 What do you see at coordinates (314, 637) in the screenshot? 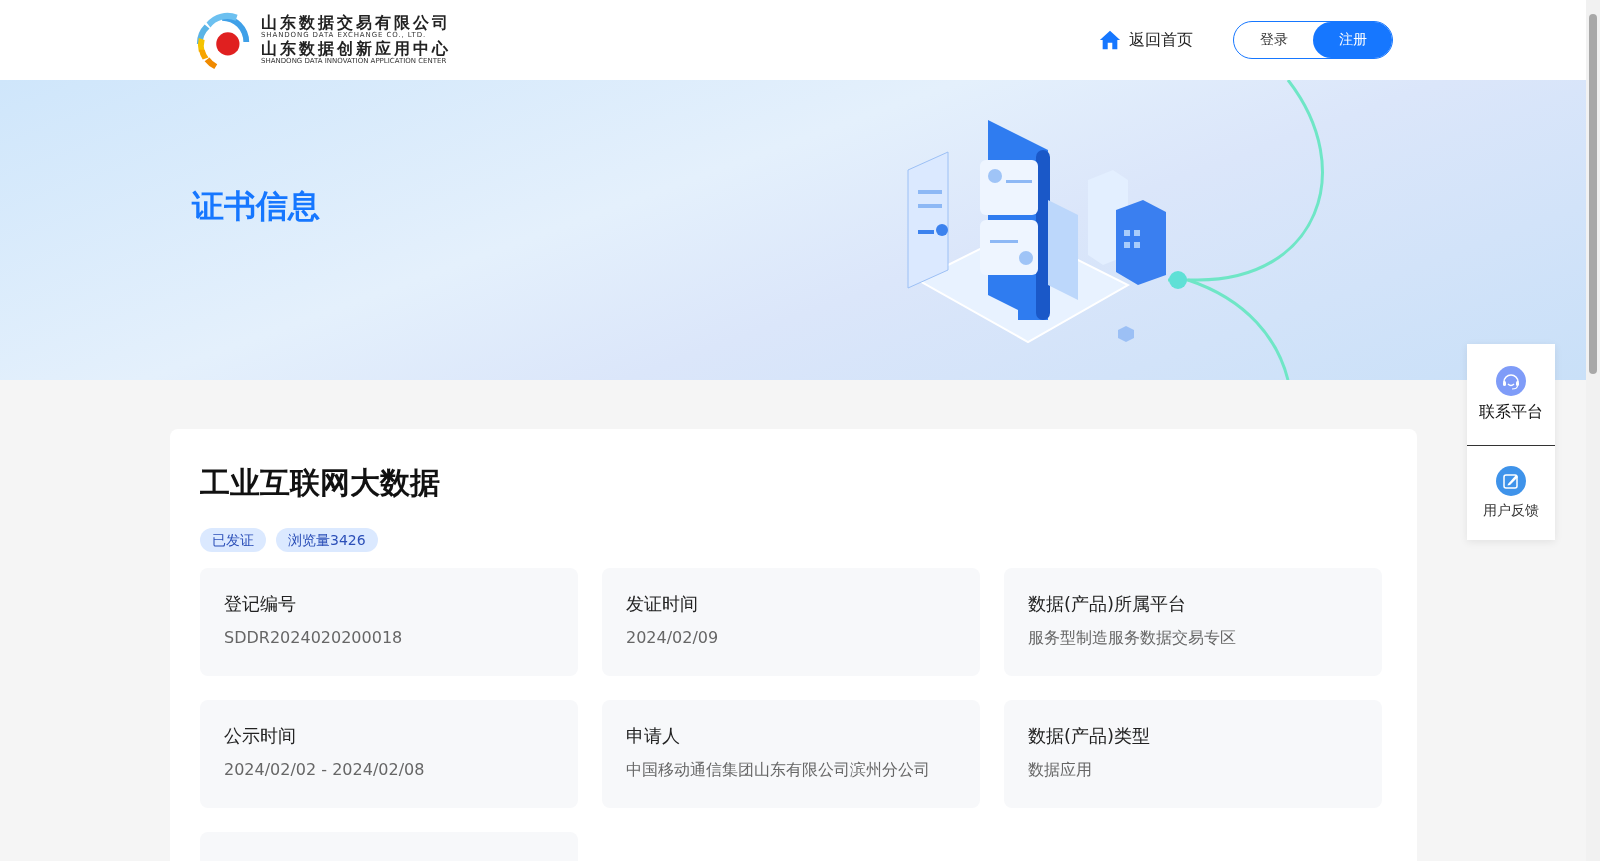
I see `field-value: SDDR2024020200018` at bounding box center [314, 637].